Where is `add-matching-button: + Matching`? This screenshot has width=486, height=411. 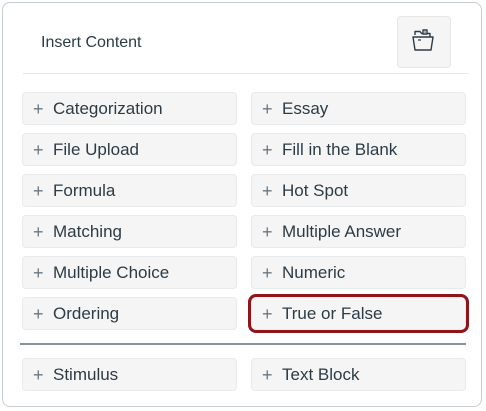 add-matching-button: + Matching is located at coordinates (129, 231).